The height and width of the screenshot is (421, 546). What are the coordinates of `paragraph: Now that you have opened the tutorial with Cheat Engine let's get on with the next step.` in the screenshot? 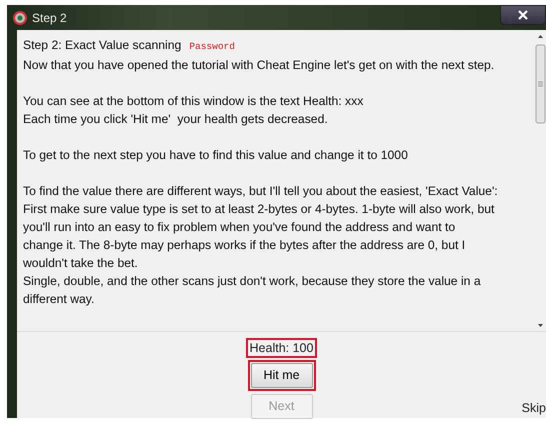 It's located at (259, 65).